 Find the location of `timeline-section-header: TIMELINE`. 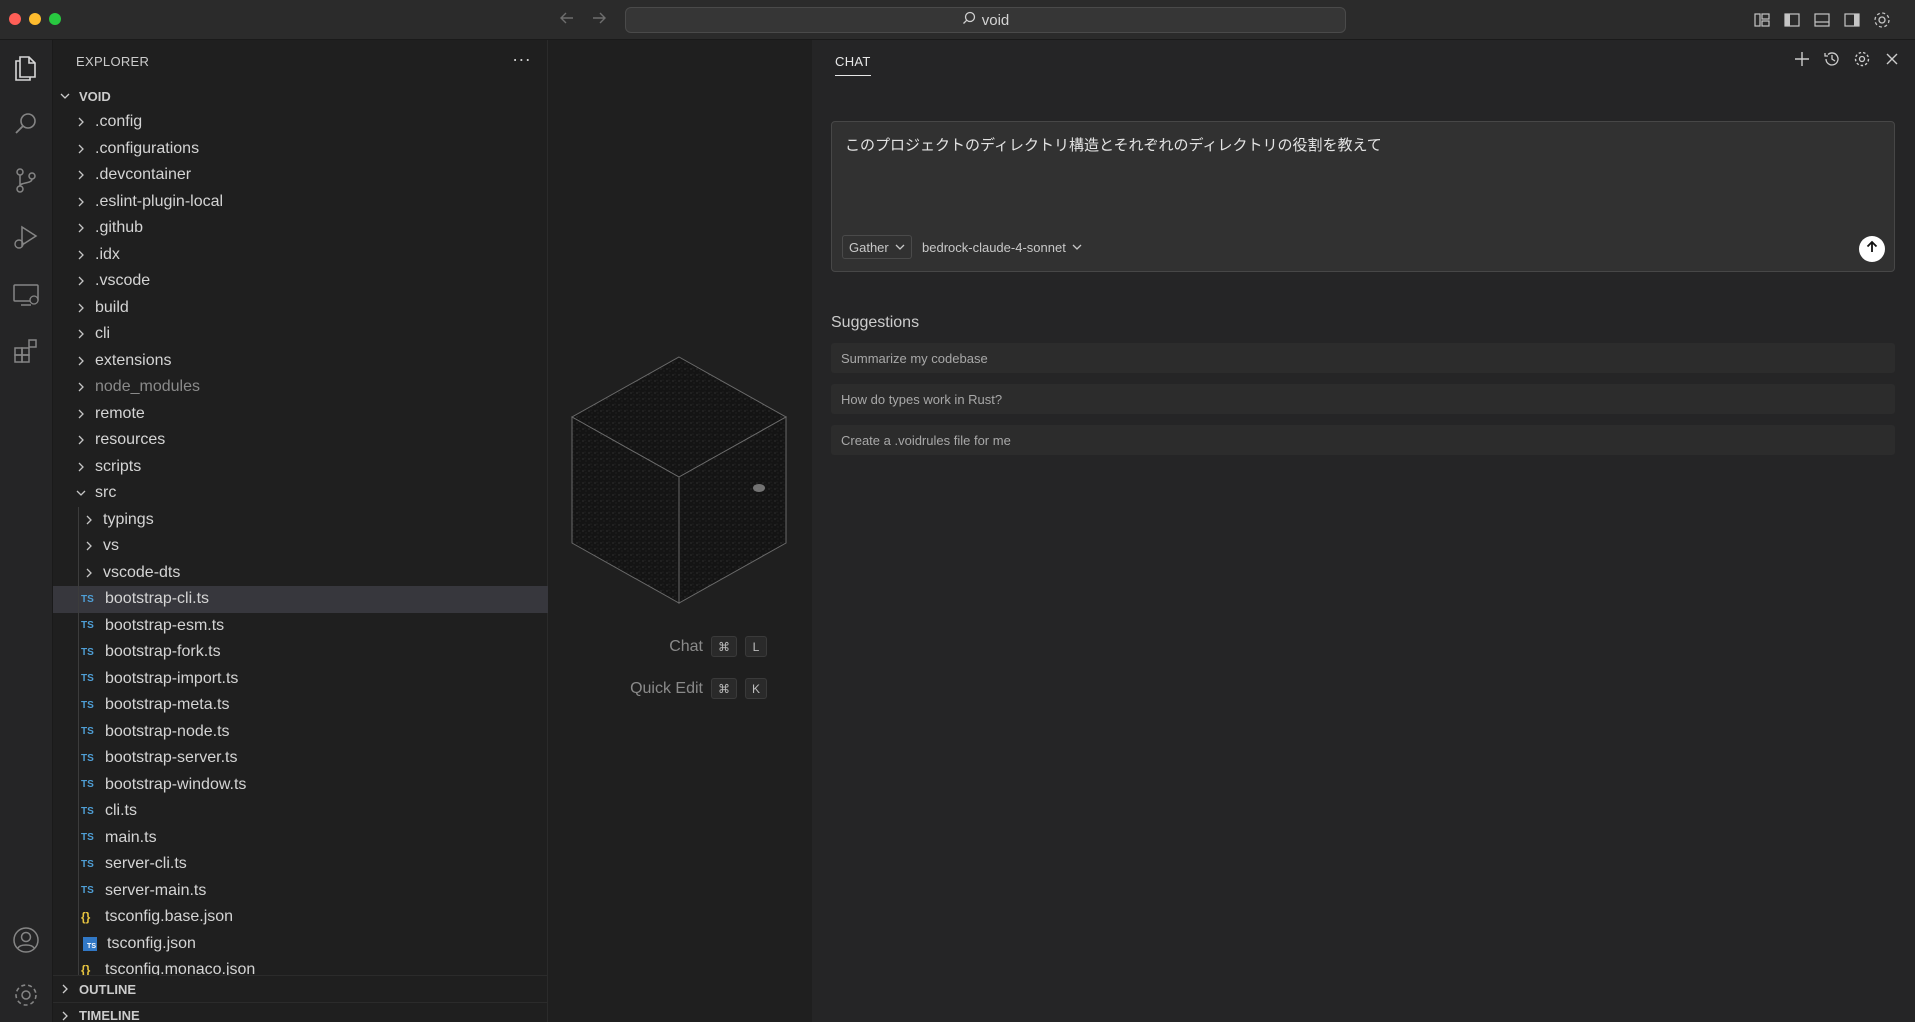

timeline-section-header: TIMELINE is located at coordinates (300, 1012).